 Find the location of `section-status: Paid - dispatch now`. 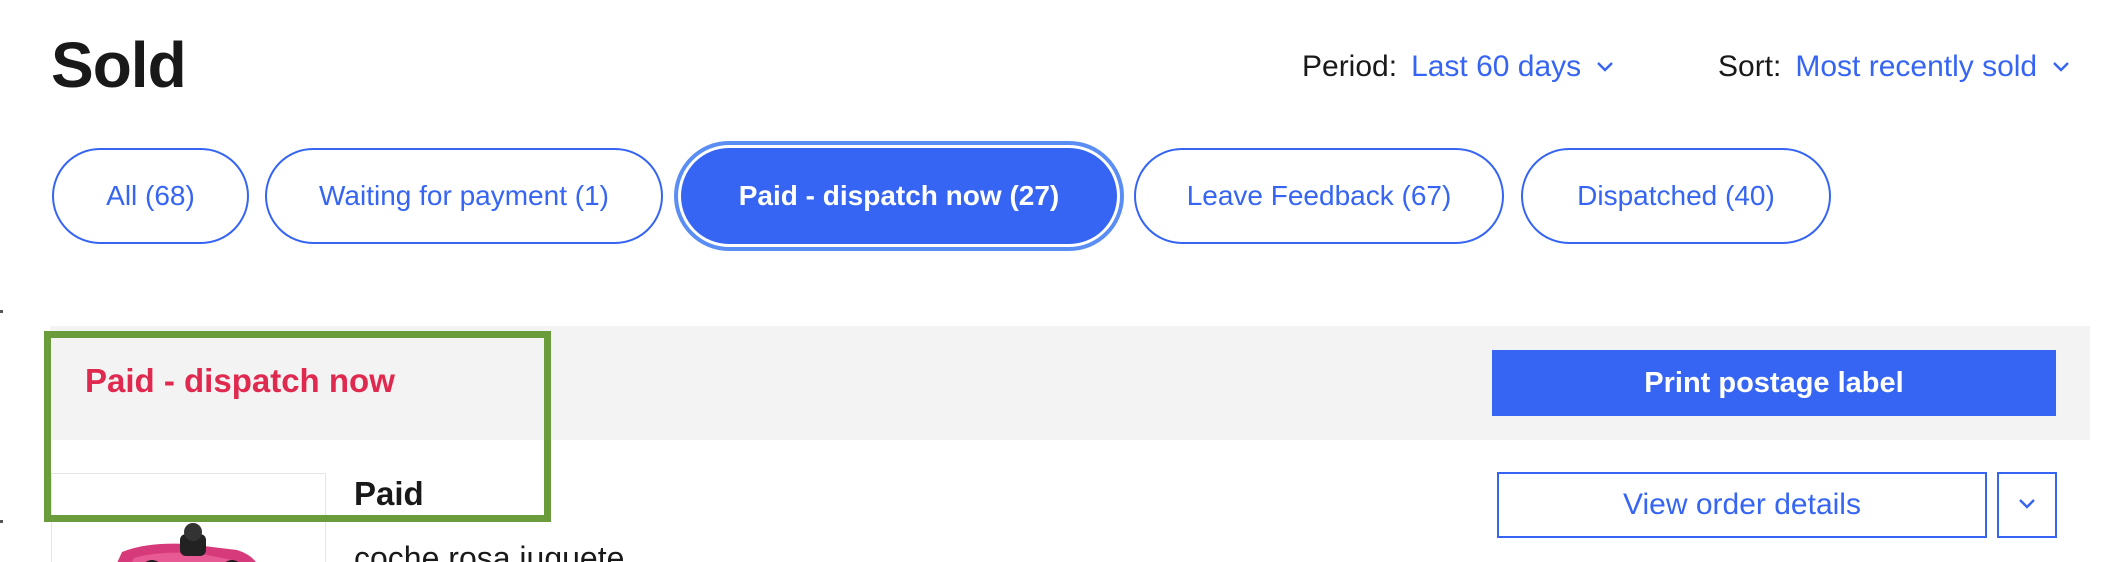

section-status: Paid - dispatch now is located at coordinates (240, 380).